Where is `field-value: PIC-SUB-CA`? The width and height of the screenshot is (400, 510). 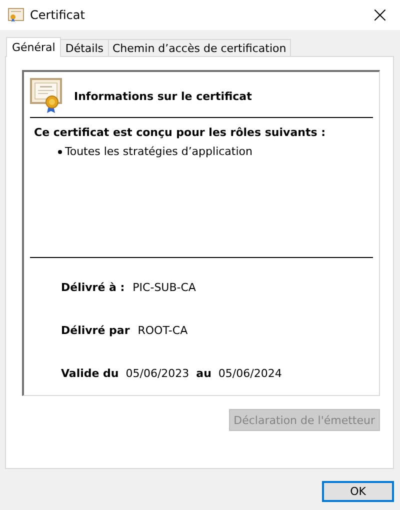 field-value: PIC-SUB-CA is located at coordinates (164, 287).